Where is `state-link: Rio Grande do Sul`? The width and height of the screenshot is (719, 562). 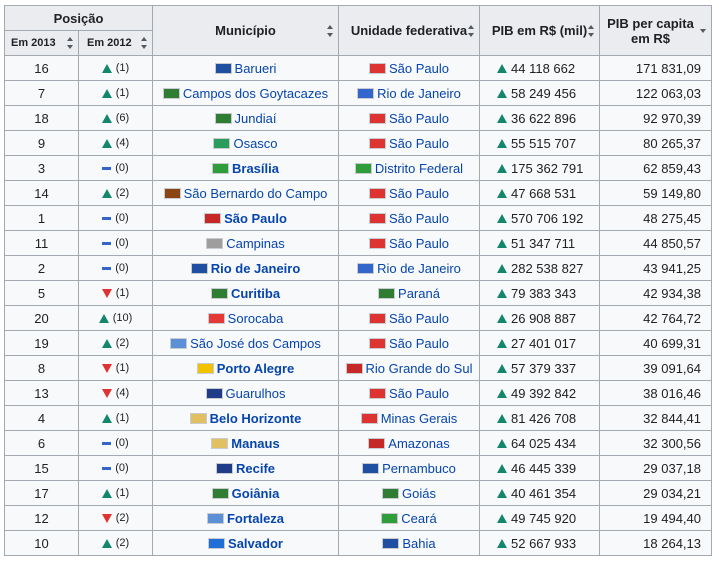 state-link: Rio Grande do Sul is located at coordinates (419, 368).